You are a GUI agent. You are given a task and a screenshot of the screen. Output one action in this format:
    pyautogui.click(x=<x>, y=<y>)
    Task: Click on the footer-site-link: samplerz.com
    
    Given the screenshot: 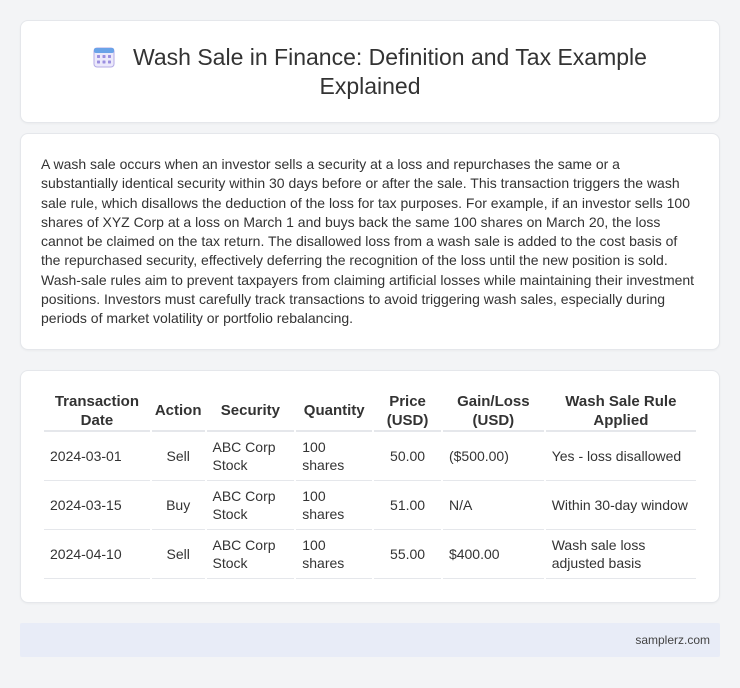 What is the action you would take?
    pyautogui.click(x=672, y=640)
    